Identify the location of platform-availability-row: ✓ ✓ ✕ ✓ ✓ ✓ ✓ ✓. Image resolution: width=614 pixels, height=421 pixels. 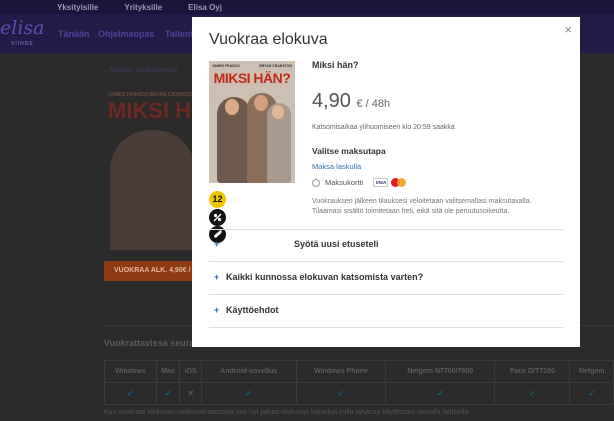
(359, 393).